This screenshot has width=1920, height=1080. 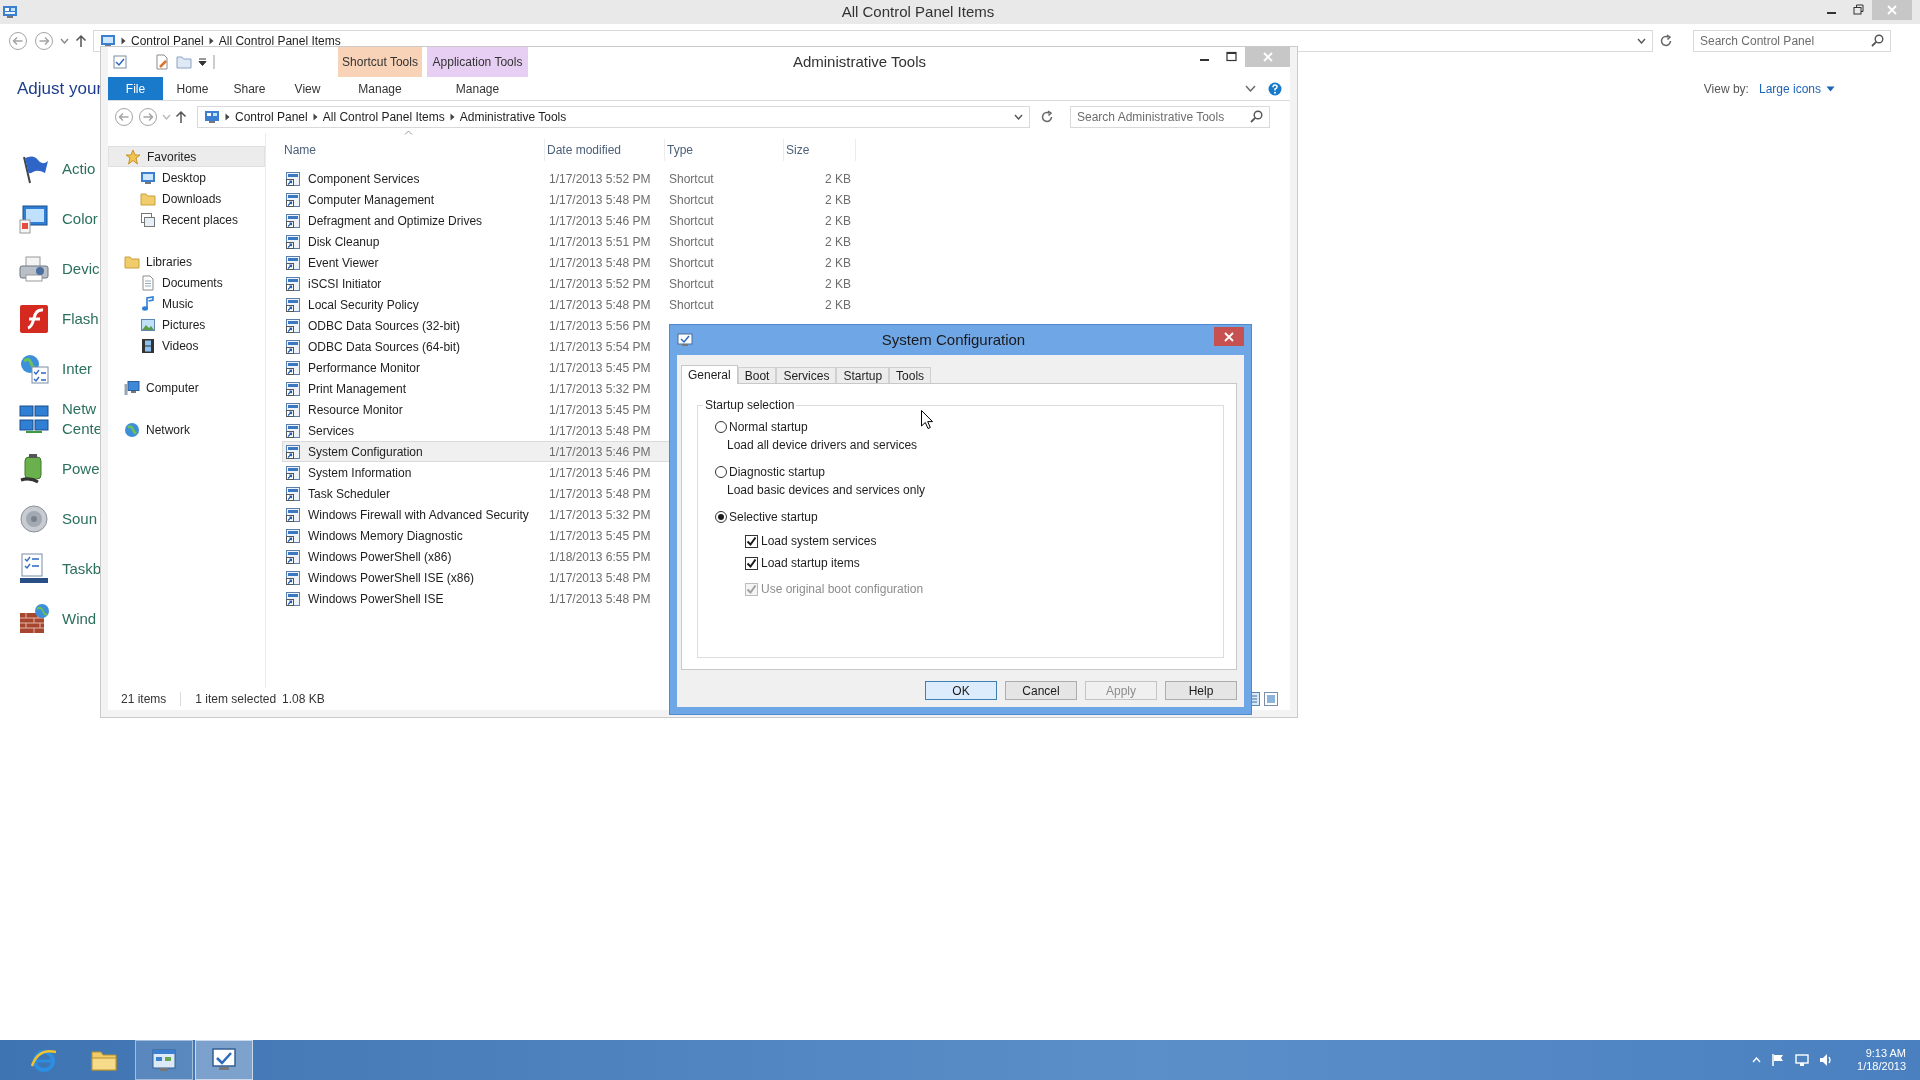 I want to click on applet-label: Soun, so click(x=80, y=519).